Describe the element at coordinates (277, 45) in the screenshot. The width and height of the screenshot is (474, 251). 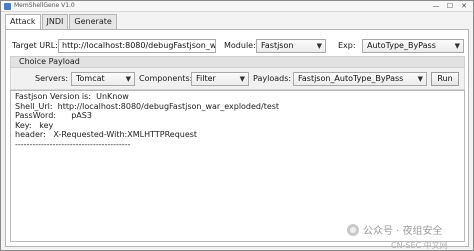
I see `module-select-value: Fastjson` at that location.